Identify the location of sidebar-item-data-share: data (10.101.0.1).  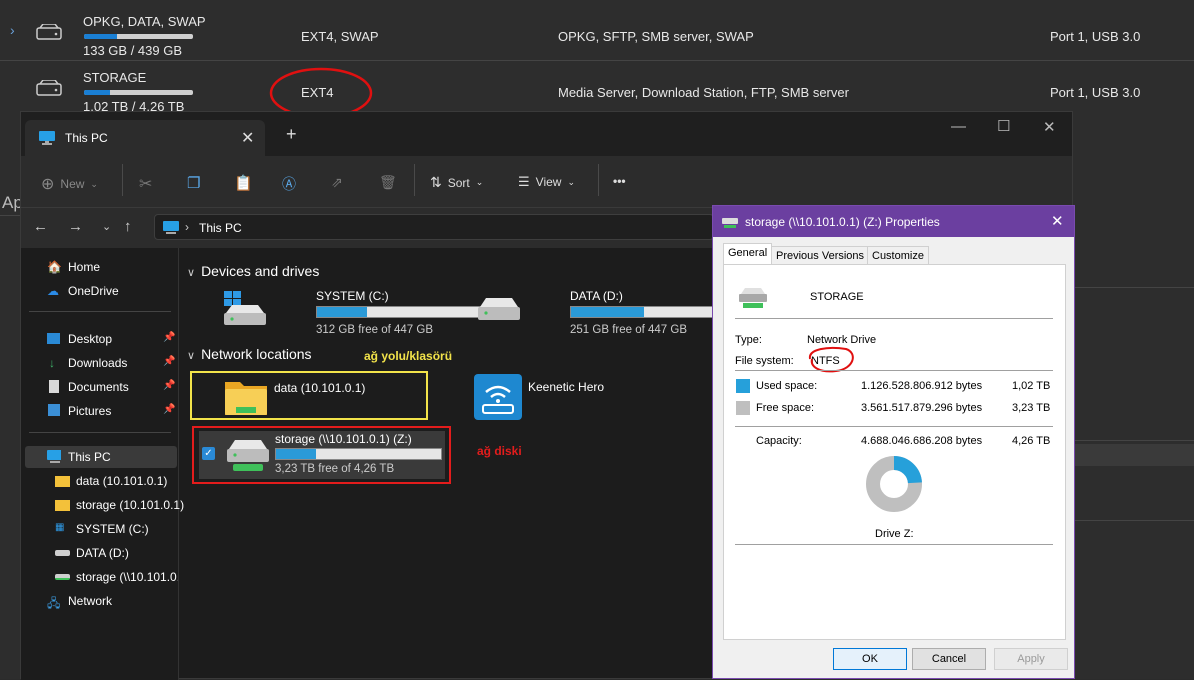
(99, 481).